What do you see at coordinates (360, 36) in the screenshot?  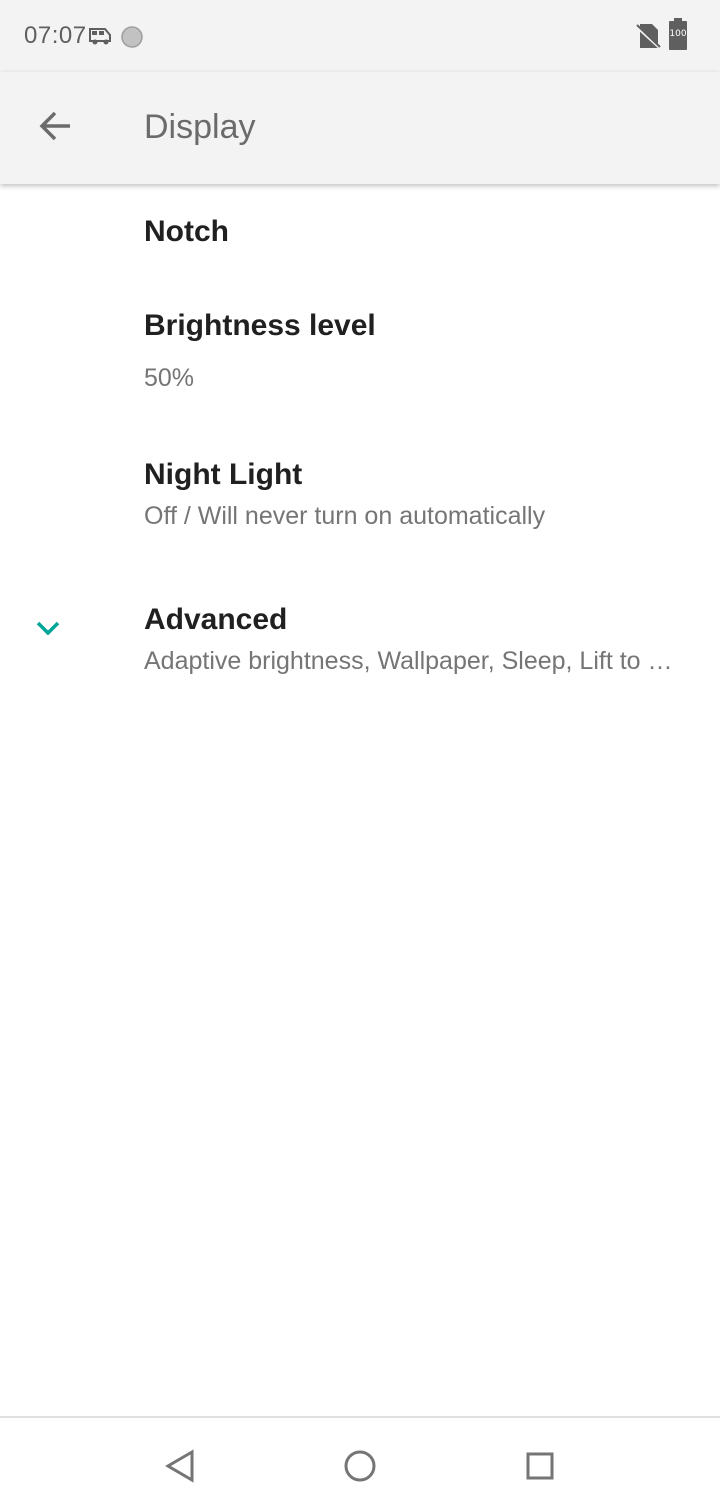 I see `status-bar: 07:07 100` at bounding box center [360, 36].